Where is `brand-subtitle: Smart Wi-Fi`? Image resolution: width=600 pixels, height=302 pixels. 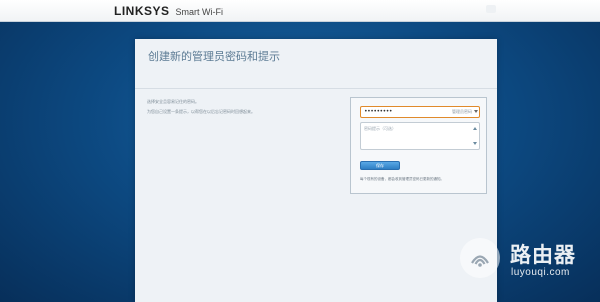
brand-subtitle: Smart Wi-Fi is located at coordinates (199, 12).